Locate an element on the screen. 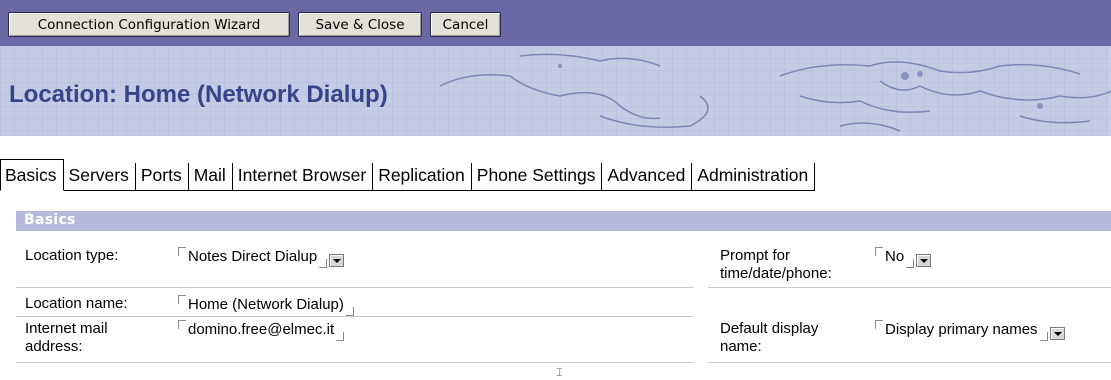  save-and-close-button: Save & Close is located at coordinates (360, 24).